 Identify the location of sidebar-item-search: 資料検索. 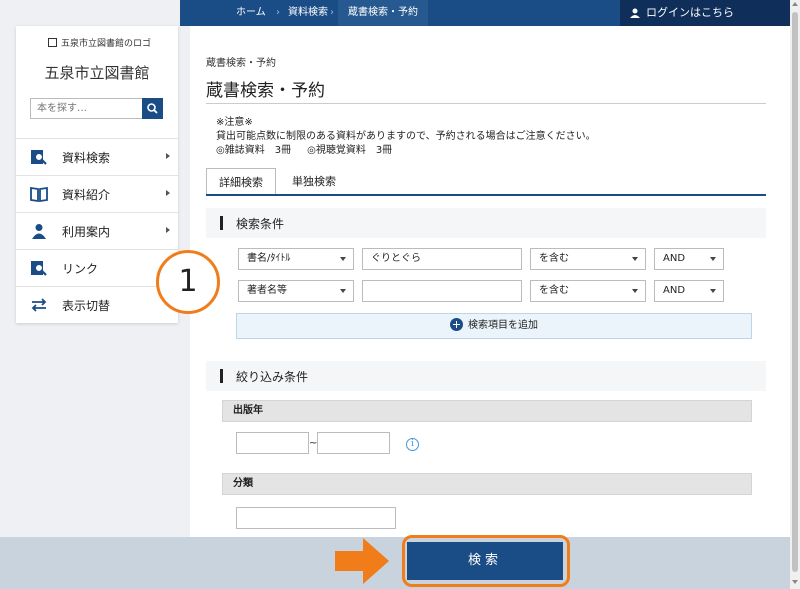
(97, 156).